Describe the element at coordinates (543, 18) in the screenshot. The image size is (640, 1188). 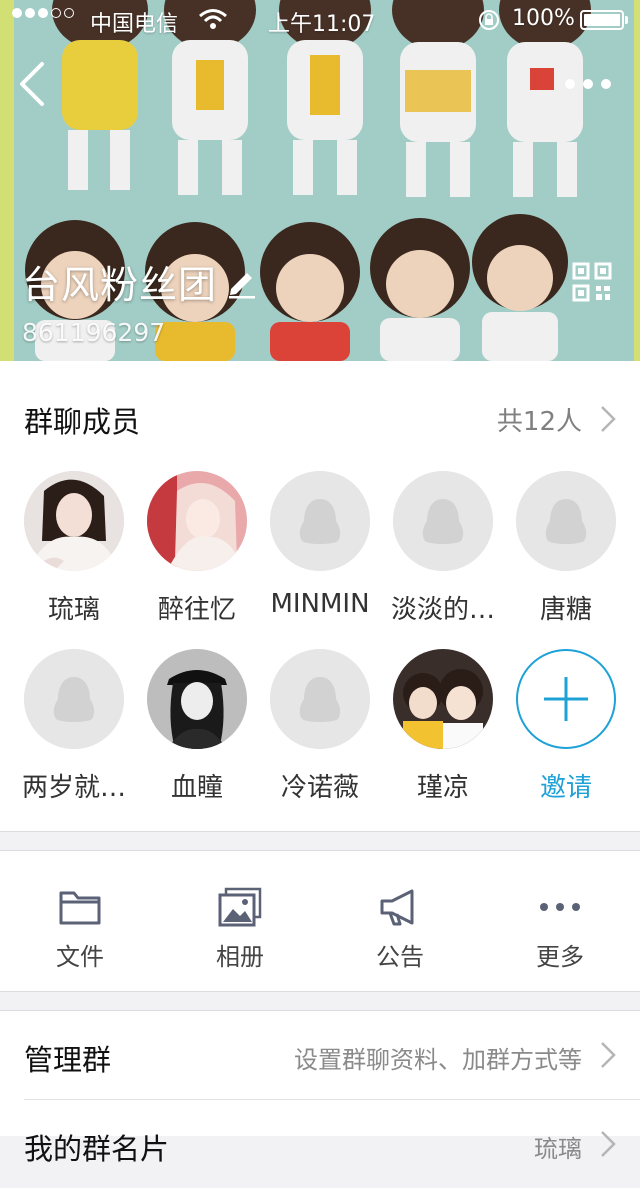
I see `battery-percentage: 100%` at that location.